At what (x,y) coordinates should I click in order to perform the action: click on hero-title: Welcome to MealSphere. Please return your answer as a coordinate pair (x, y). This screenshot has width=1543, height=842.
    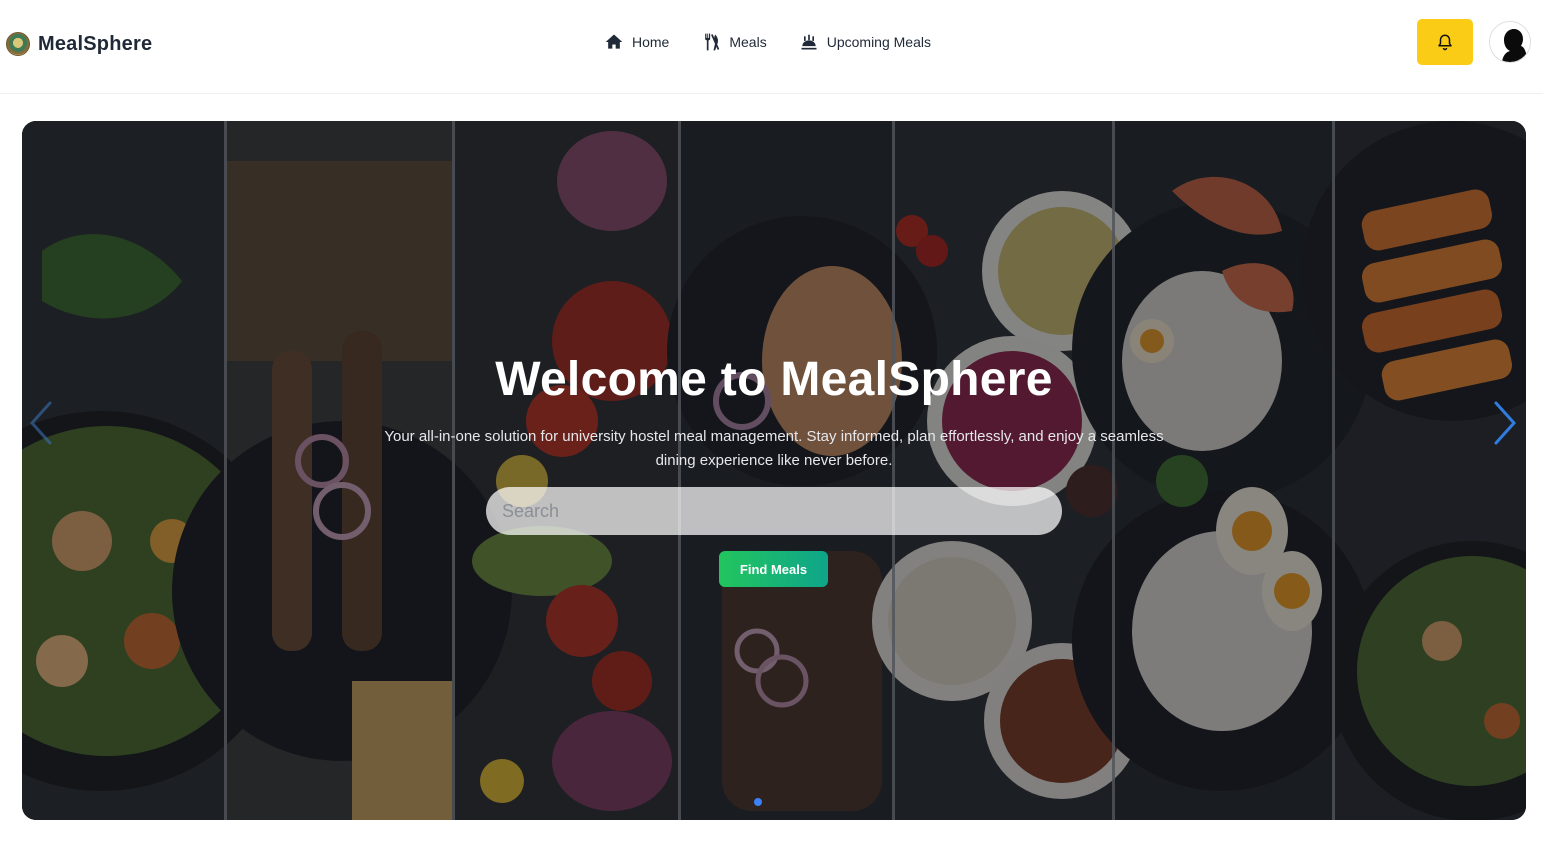
    Looking at the image, I should click on (774, 379).